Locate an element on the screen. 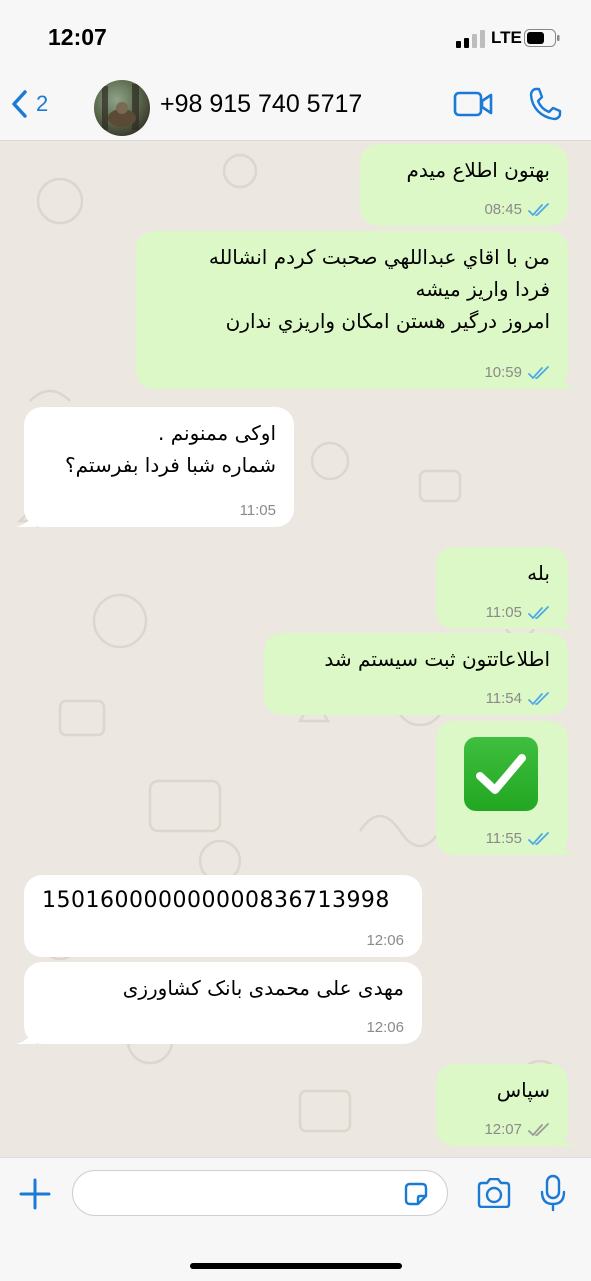  message-text: اوکی ممنونم . شماره شبا فردا بفرستم؟ is located at coordinates (170, 449).